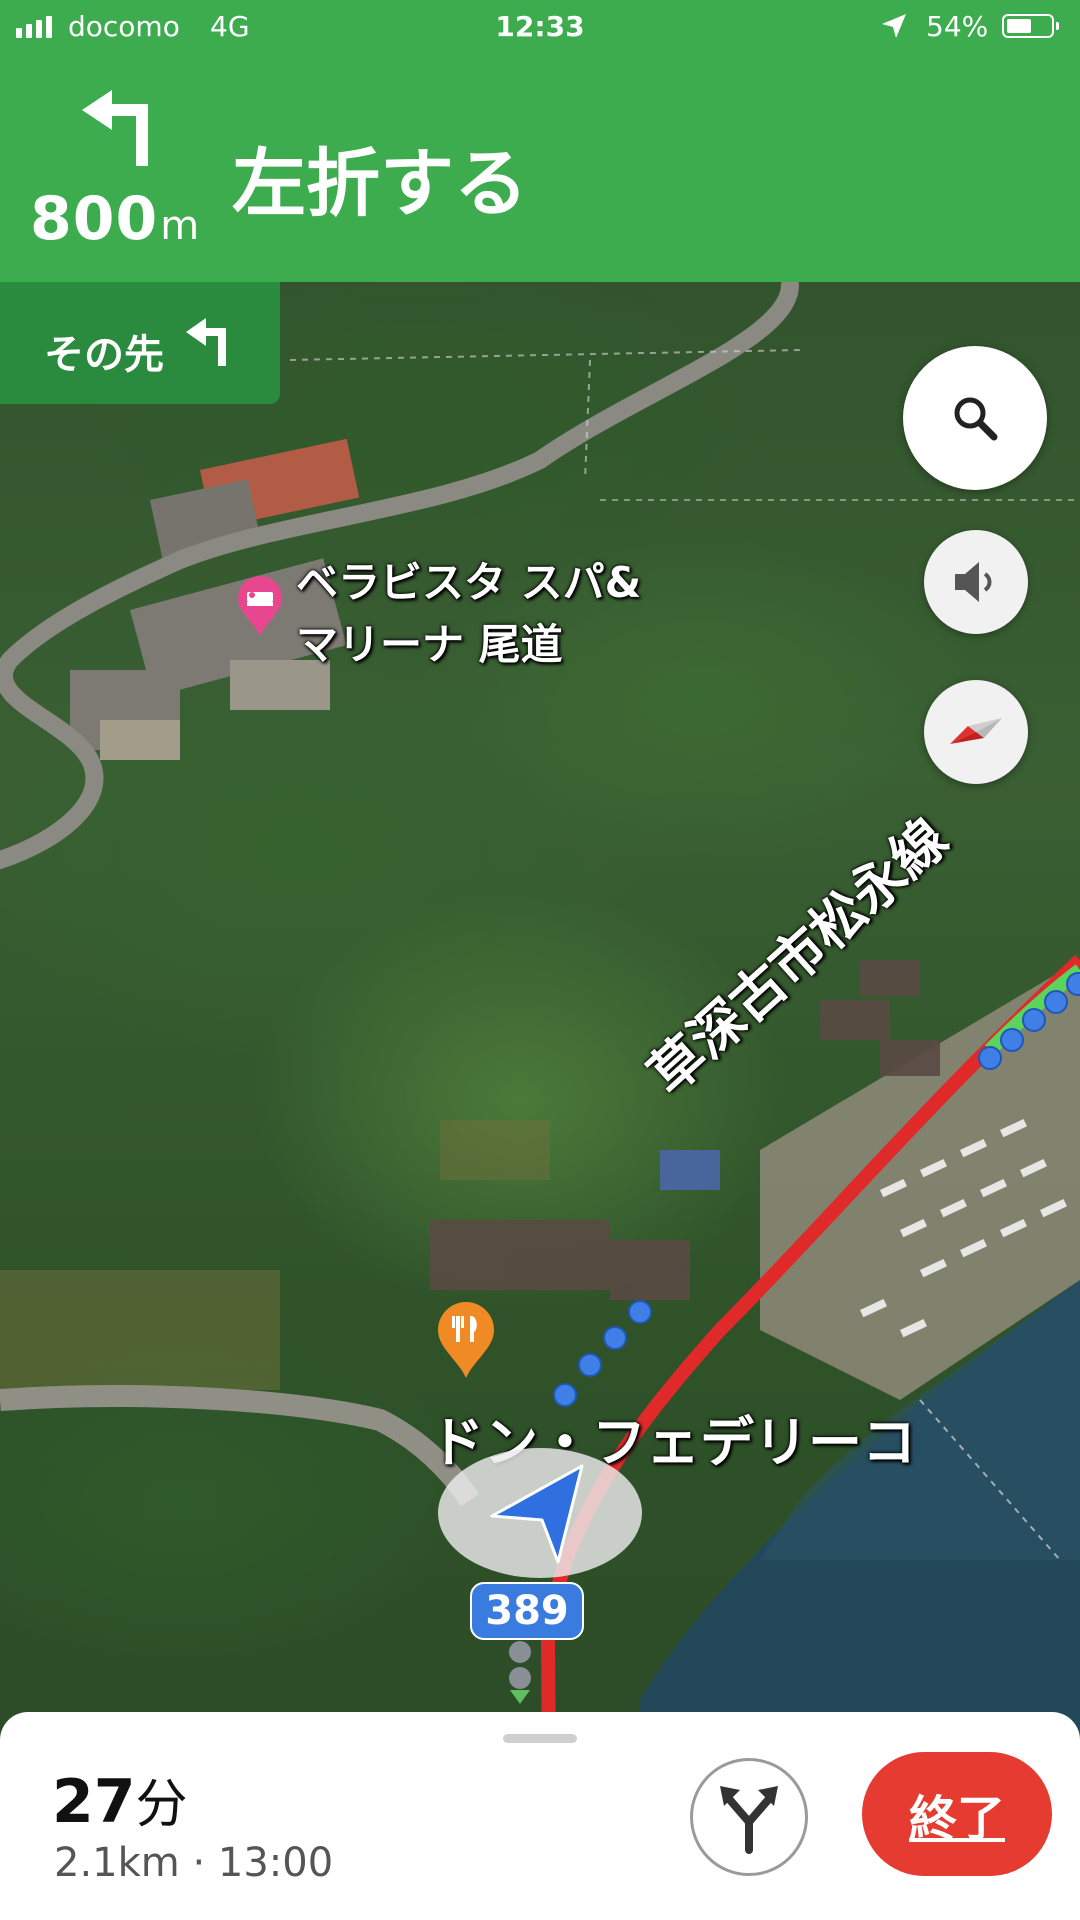 This screenshot has width=1080, height=1920. What do you see at coordinates (894, 29) in the screenshot?
I see `location-services-icon` at bounding box center [894, 29].